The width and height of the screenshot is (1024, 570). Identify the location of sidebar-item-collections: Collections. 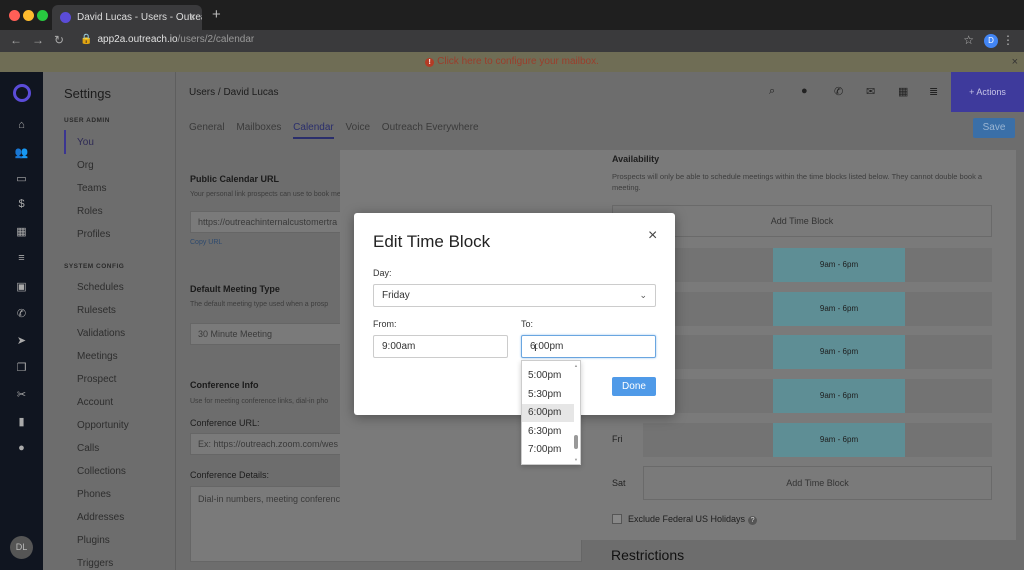
(101, 471).